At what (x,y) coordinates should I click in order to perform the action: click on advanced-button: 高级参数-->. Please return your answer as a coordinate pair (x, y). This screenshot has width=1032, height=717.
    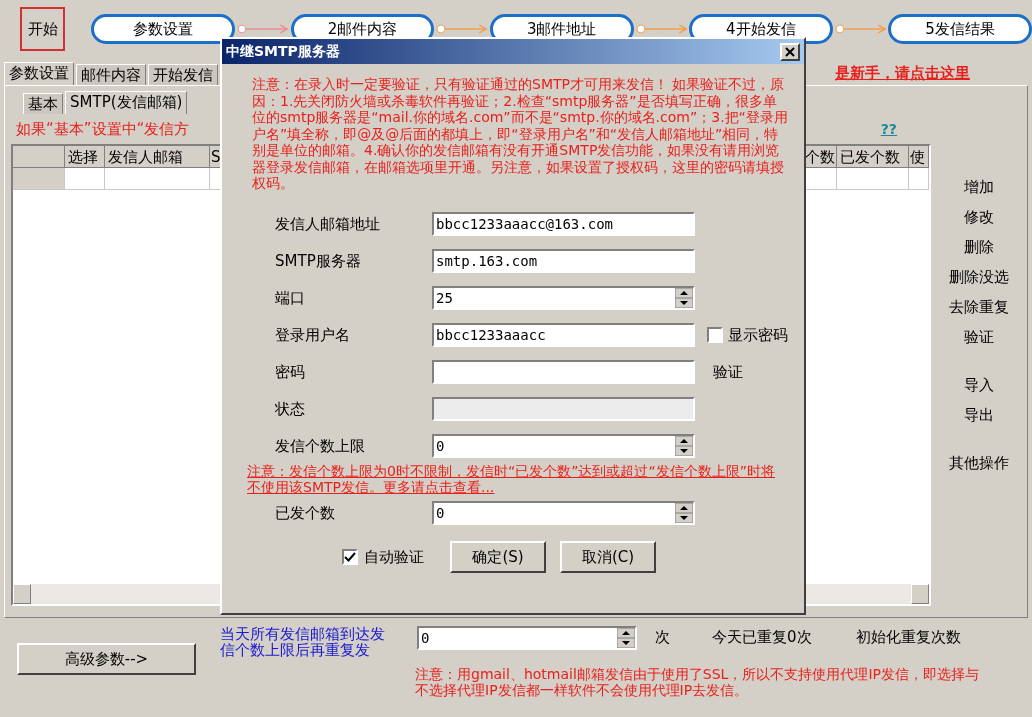
    Looking at the image, I should click on (106, 659).